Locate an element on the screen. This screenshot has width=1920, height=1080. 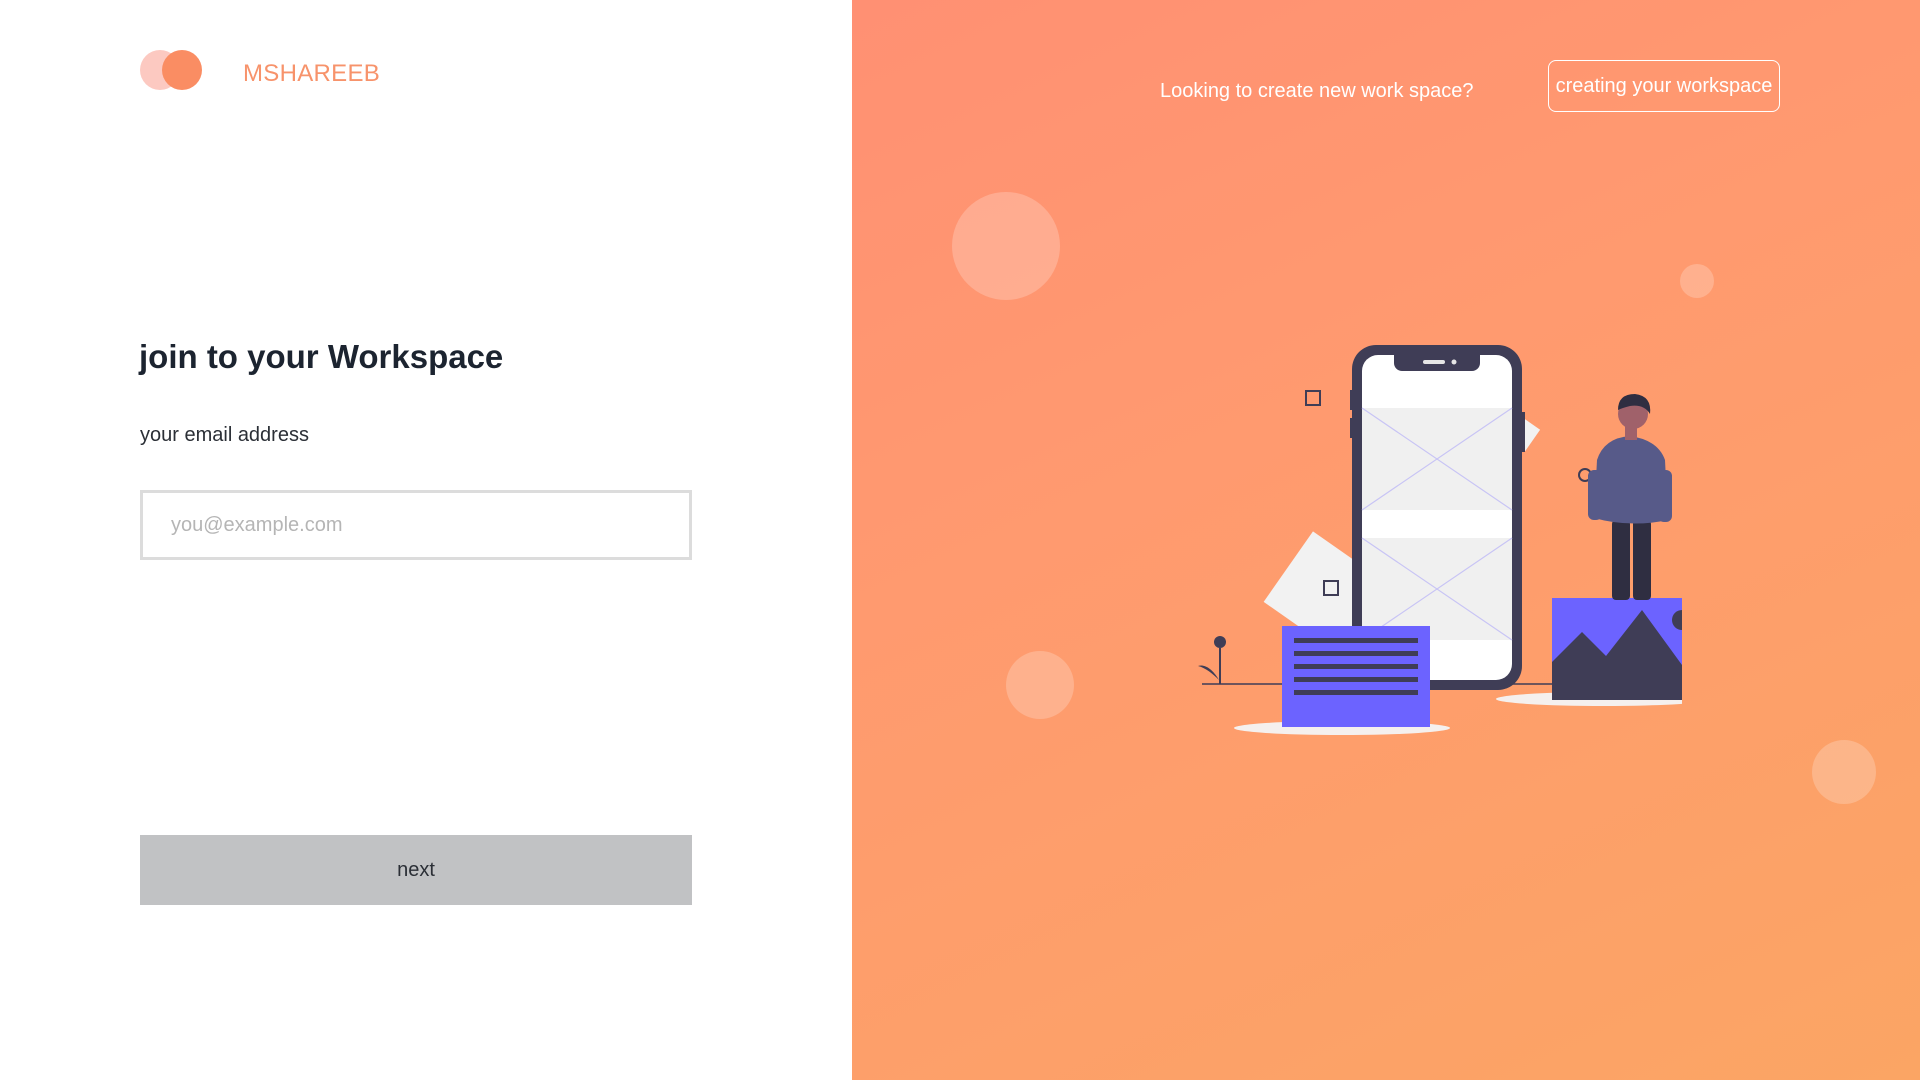
phone-wireframe-illustration is located at coordinates (1440, 540).